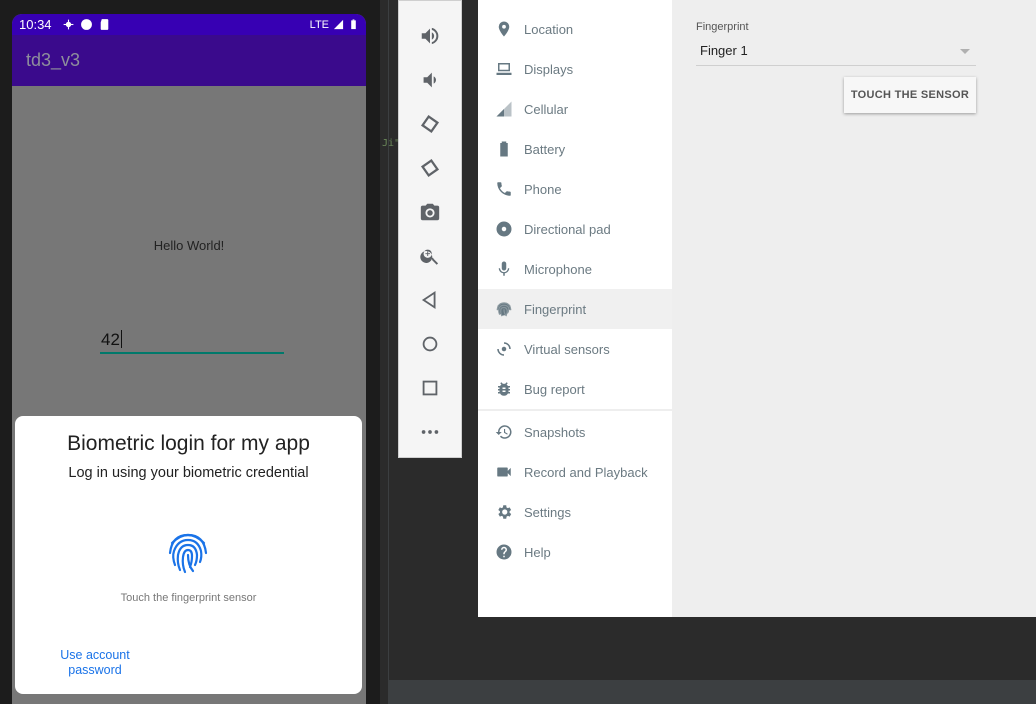  I want to click on nav-item-fingerprint: Fingerprint, so click(575, 309).